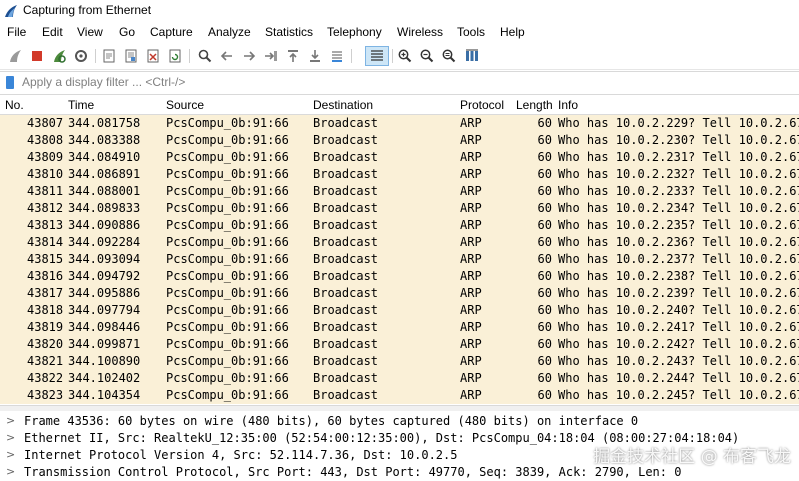  I want to click on bookmark-icon, so click(10, 82).